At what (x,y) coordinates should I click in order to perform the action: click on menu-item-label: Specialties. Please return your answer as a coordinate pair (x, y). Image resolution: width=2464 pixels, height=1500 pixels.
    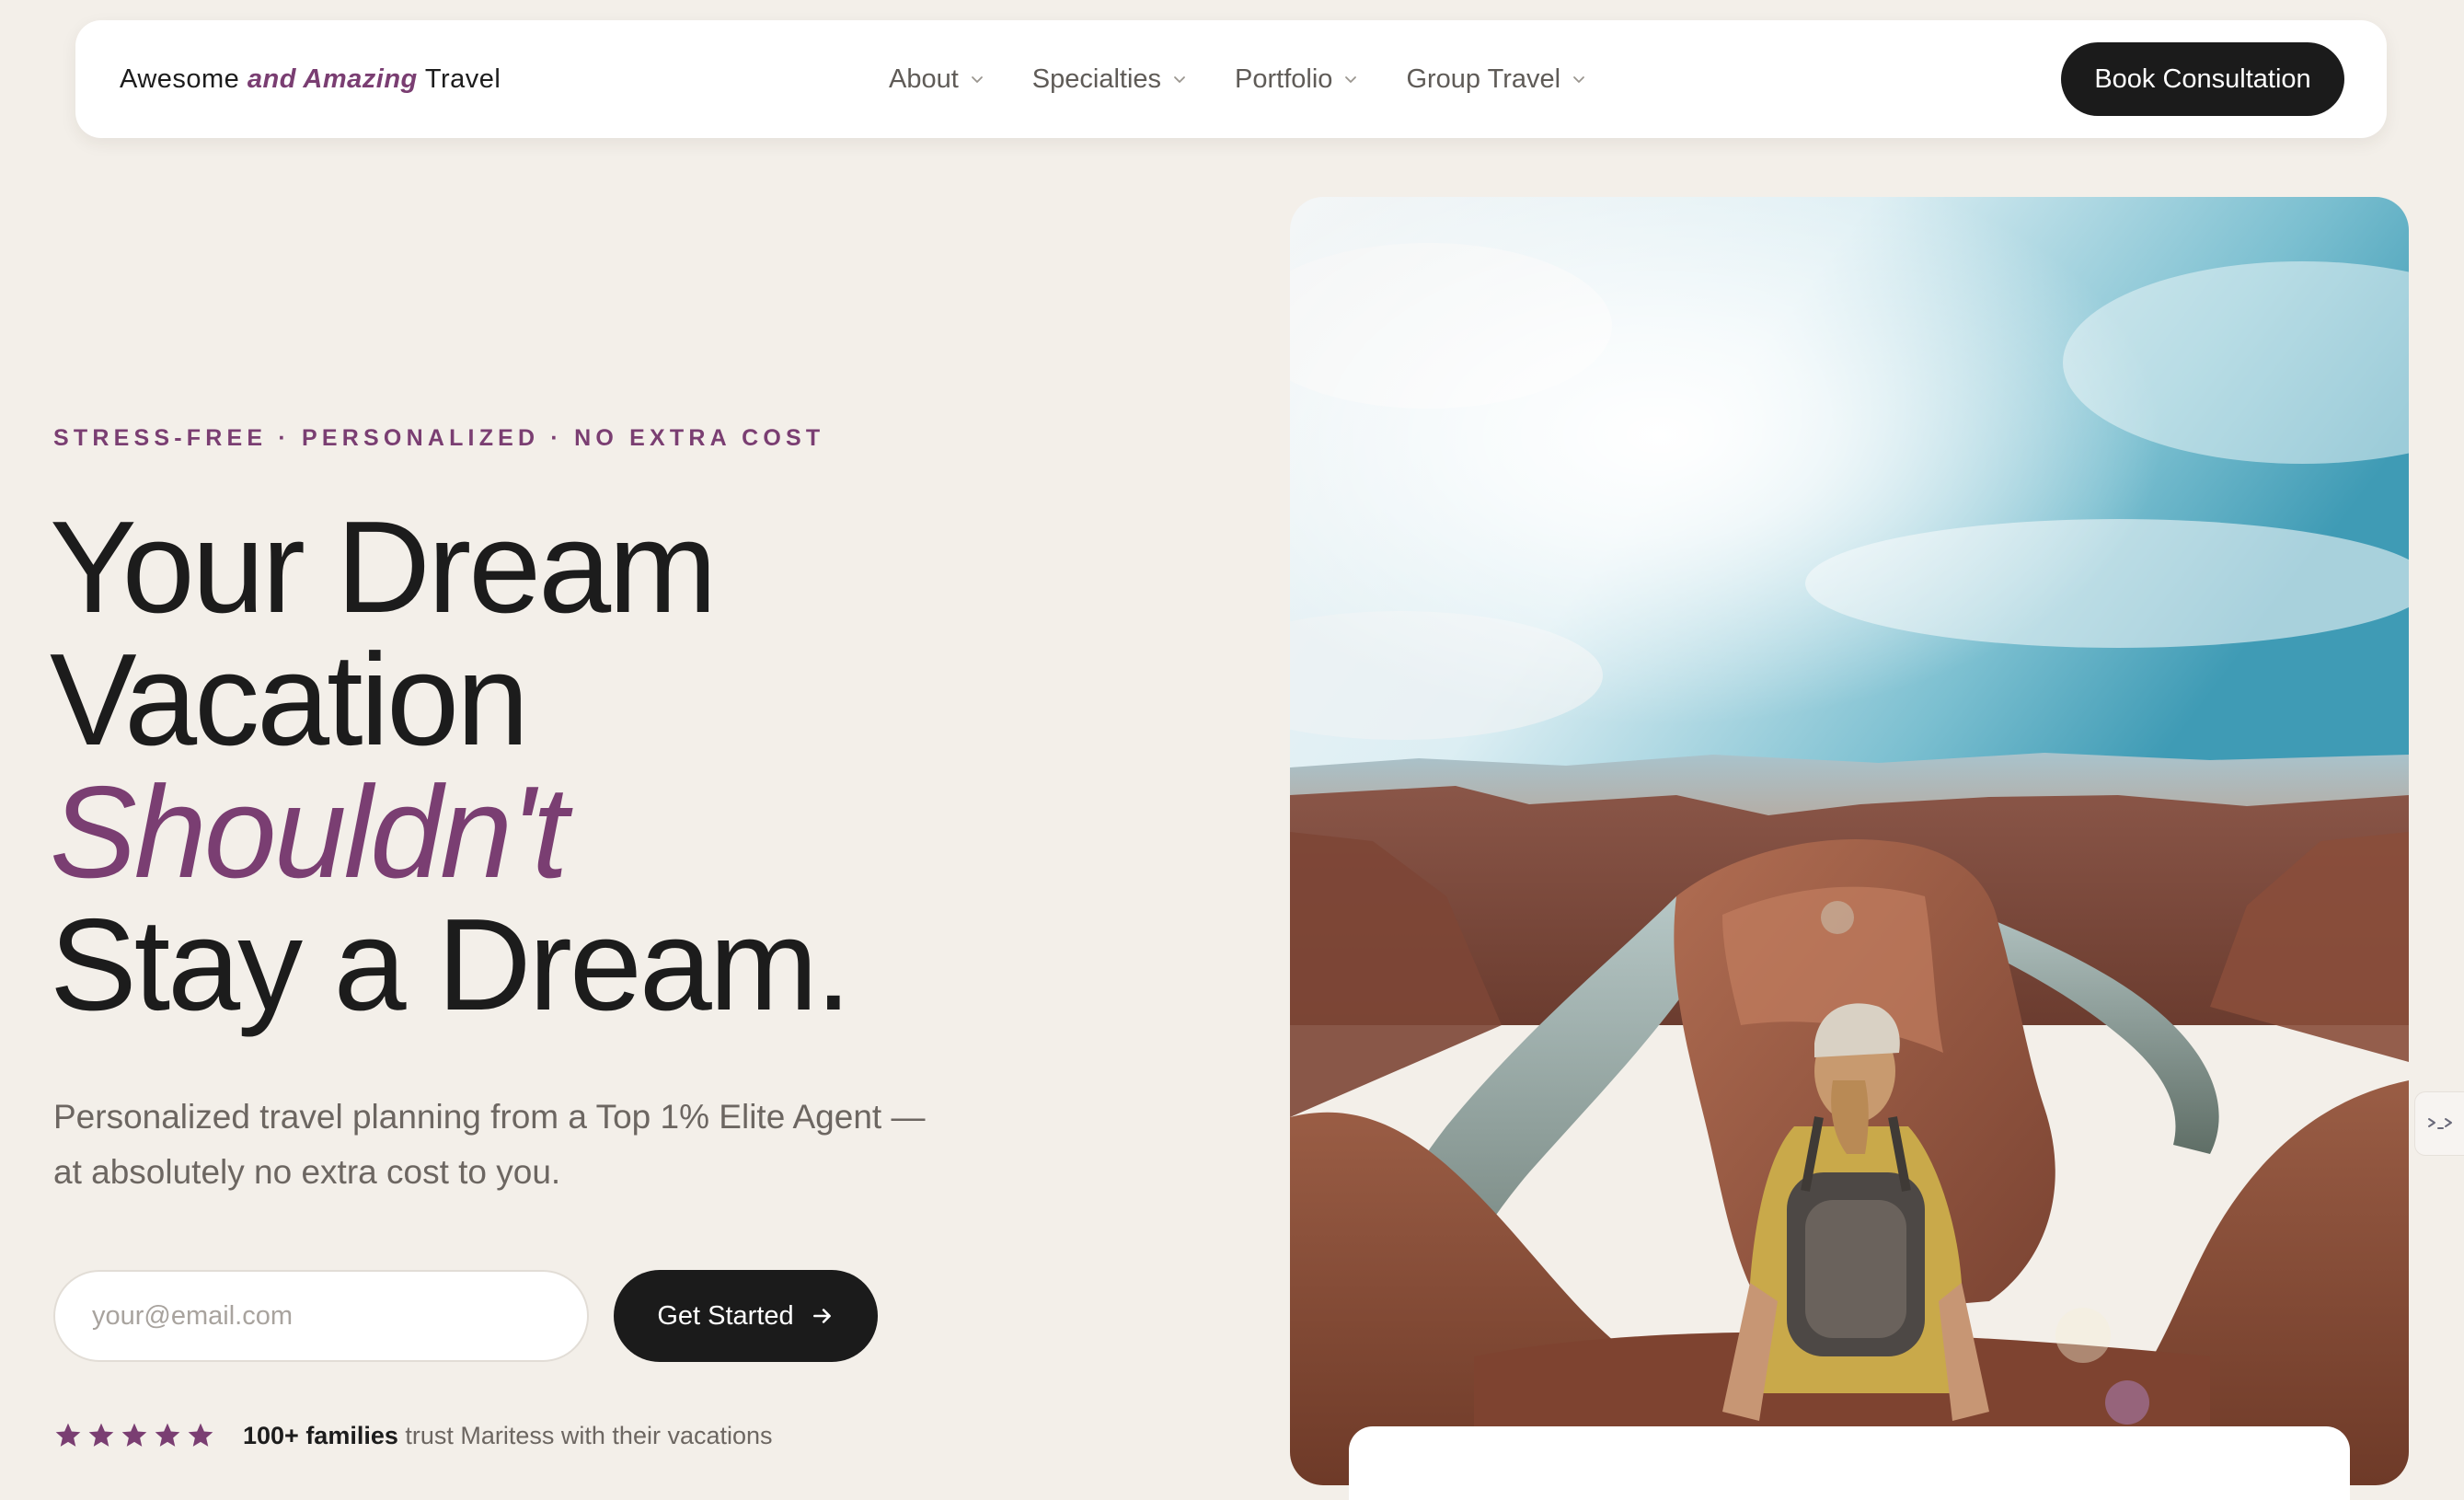
    Looking at the image, I should click on (1096, 78).